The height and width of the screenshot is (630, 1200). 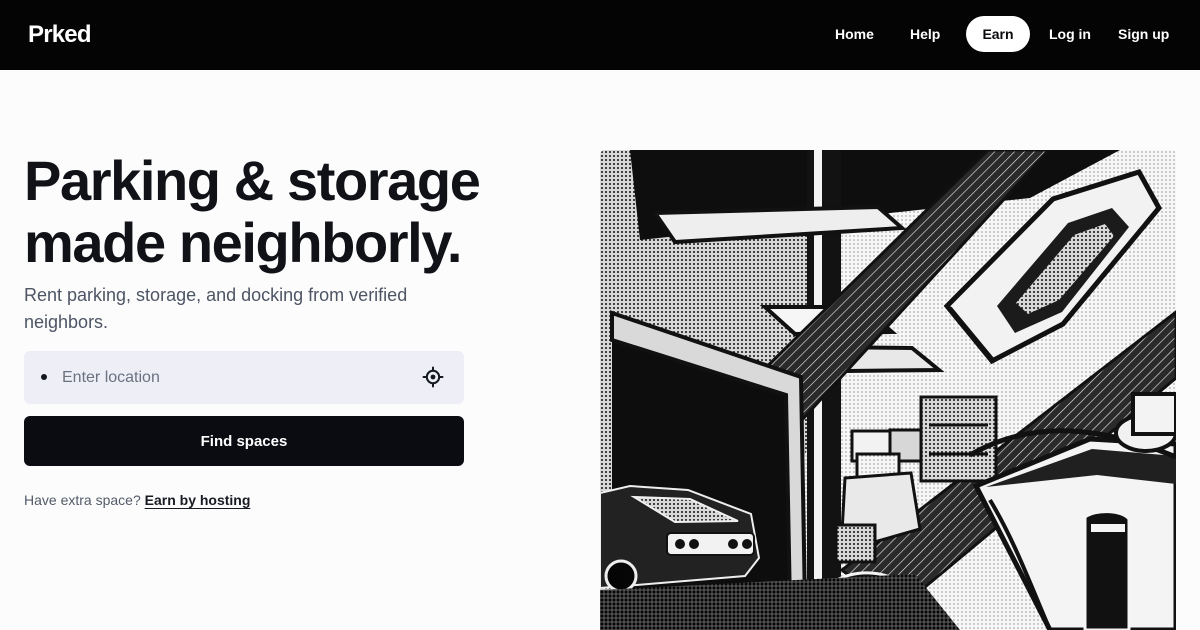 What do you see at coordinates (925, 34) in the screenshot?
I see `nav-help-link: Help` at bounding box center [925, 34].